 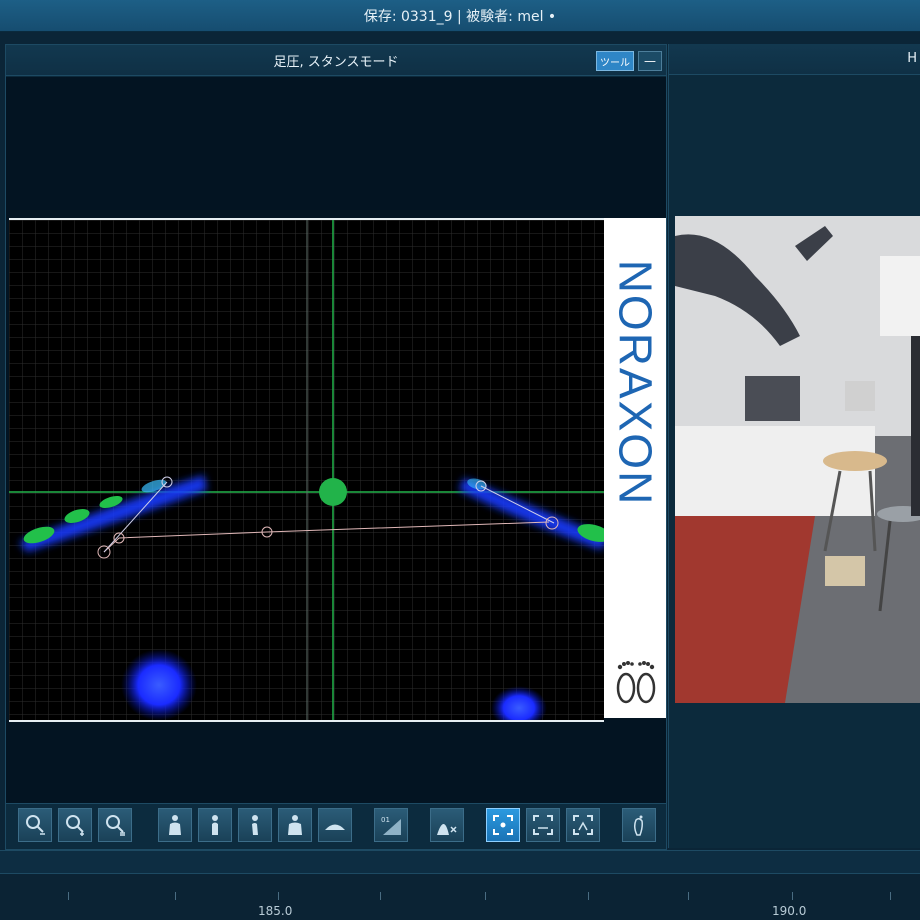 I want to click on foot-right-button, so click(x=639, y=825).